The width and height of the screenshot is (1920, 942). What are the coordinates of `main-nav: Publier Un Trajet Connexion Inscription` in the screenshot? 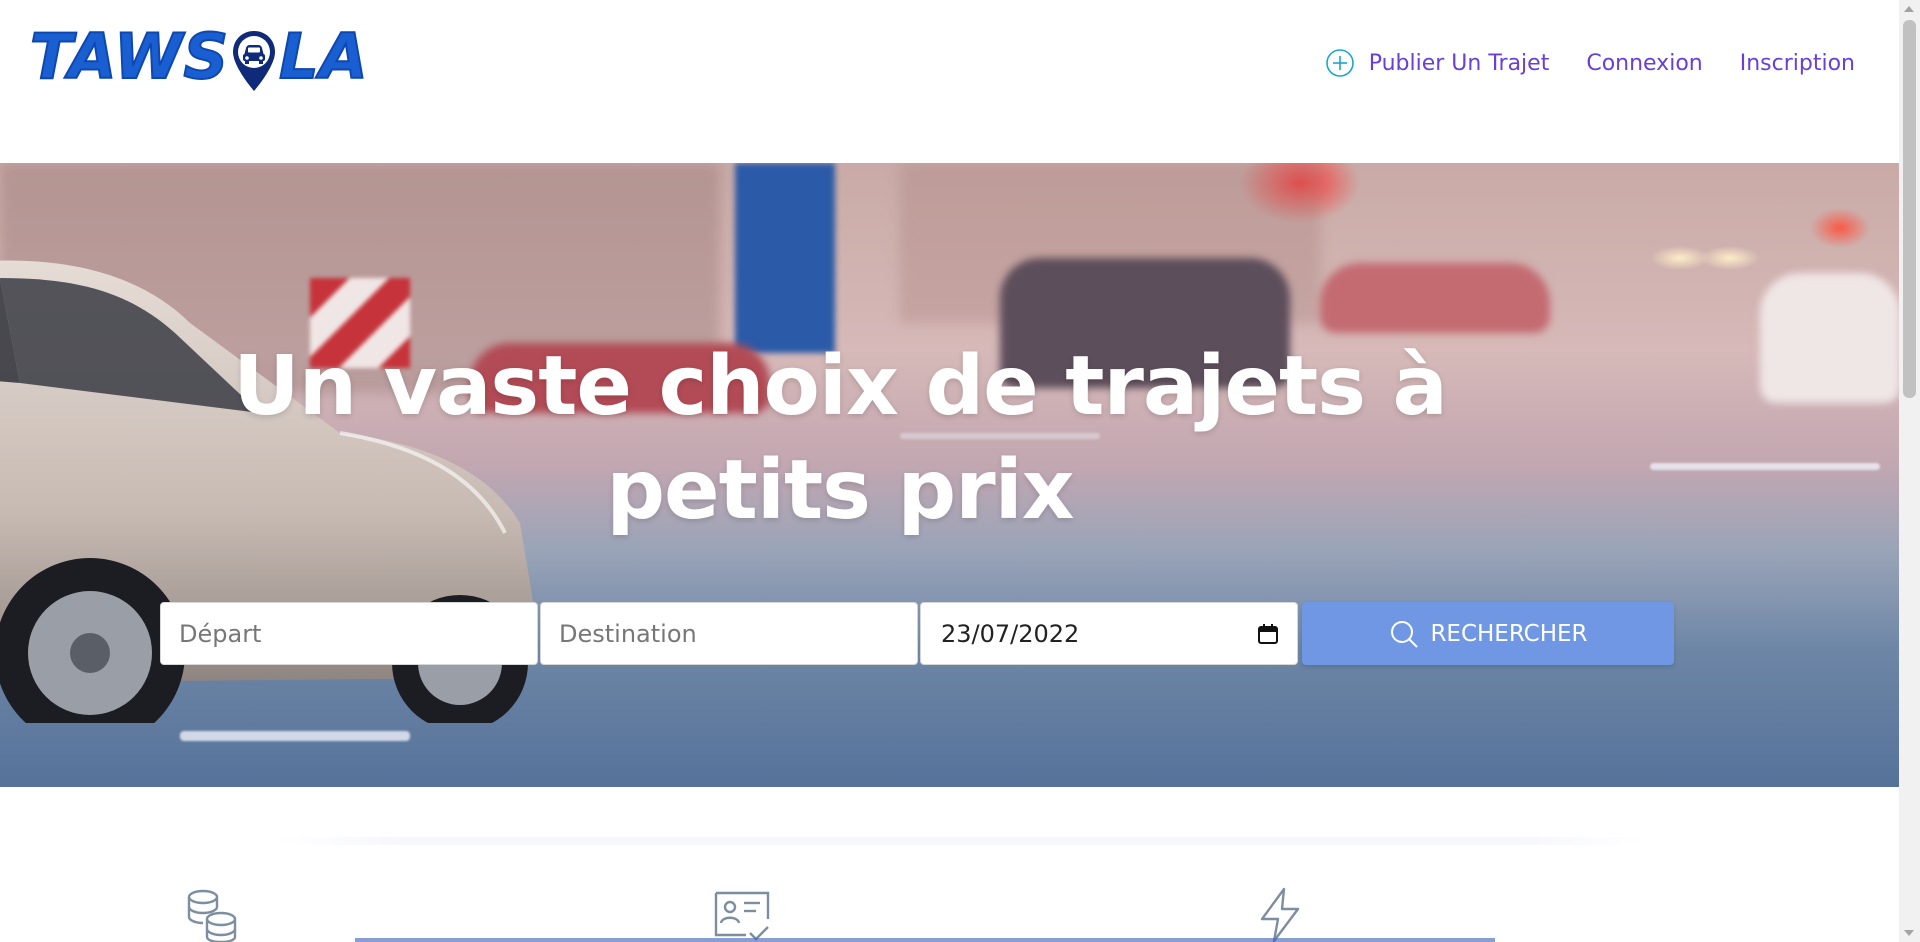 It's located at (1590, 63).